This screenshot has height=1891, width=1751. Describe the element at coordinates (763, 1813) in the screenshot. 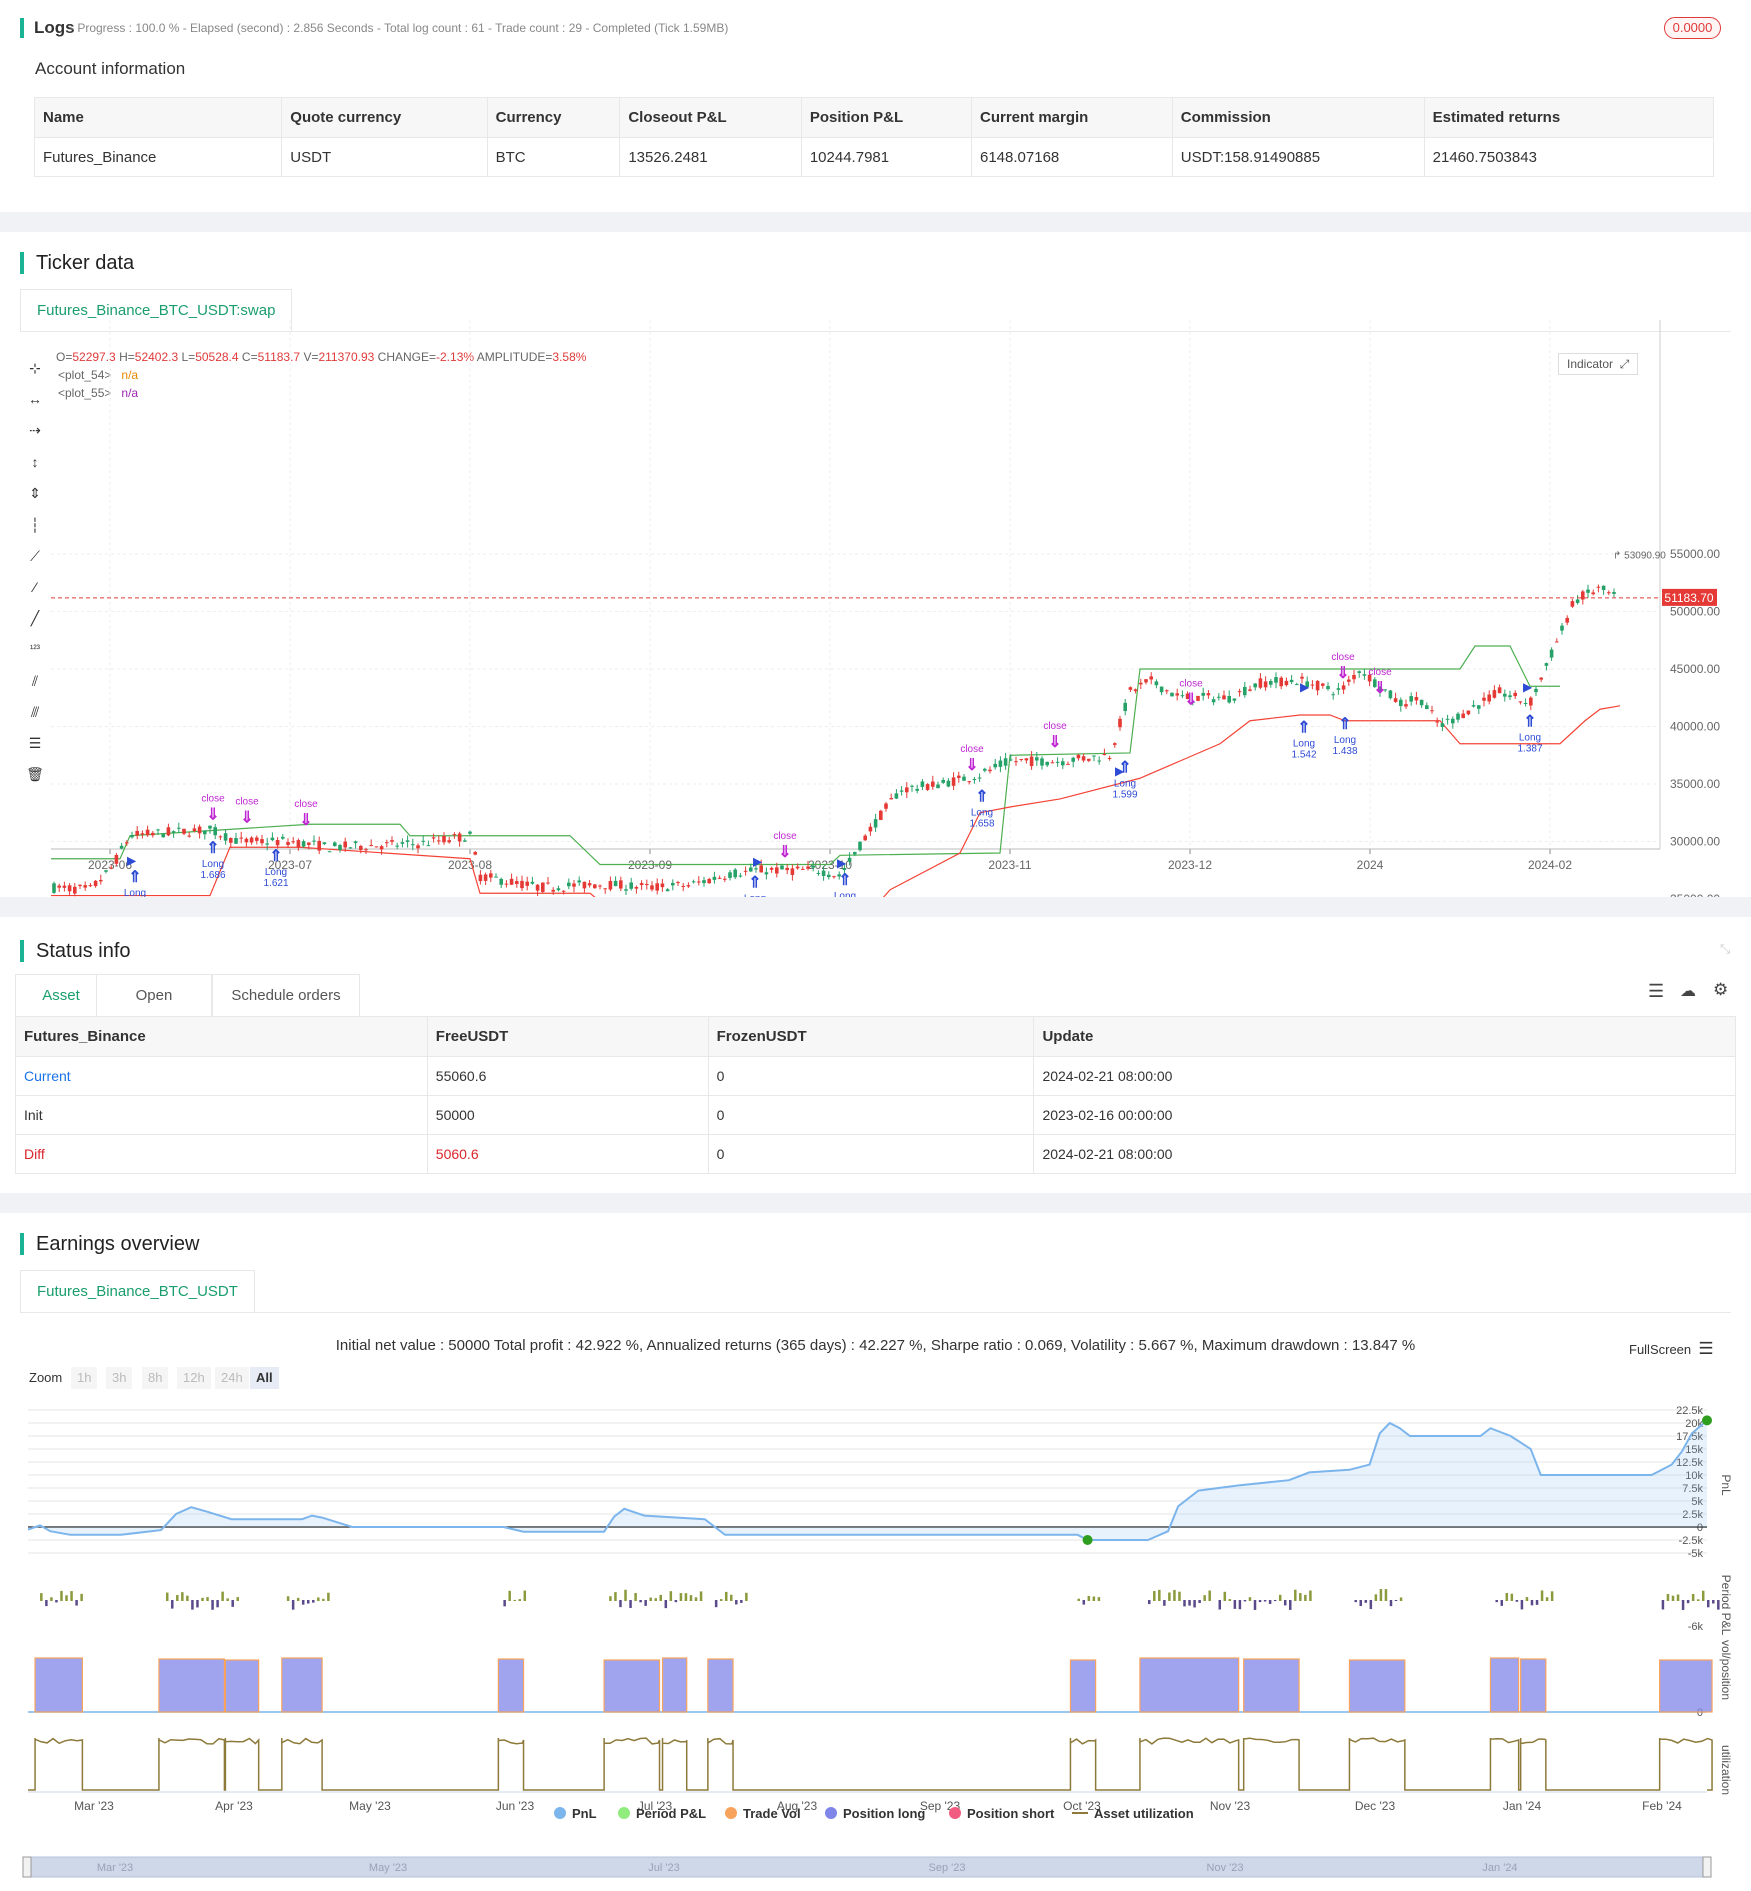

I see `legend-item-2: Trade Vol` at that location.